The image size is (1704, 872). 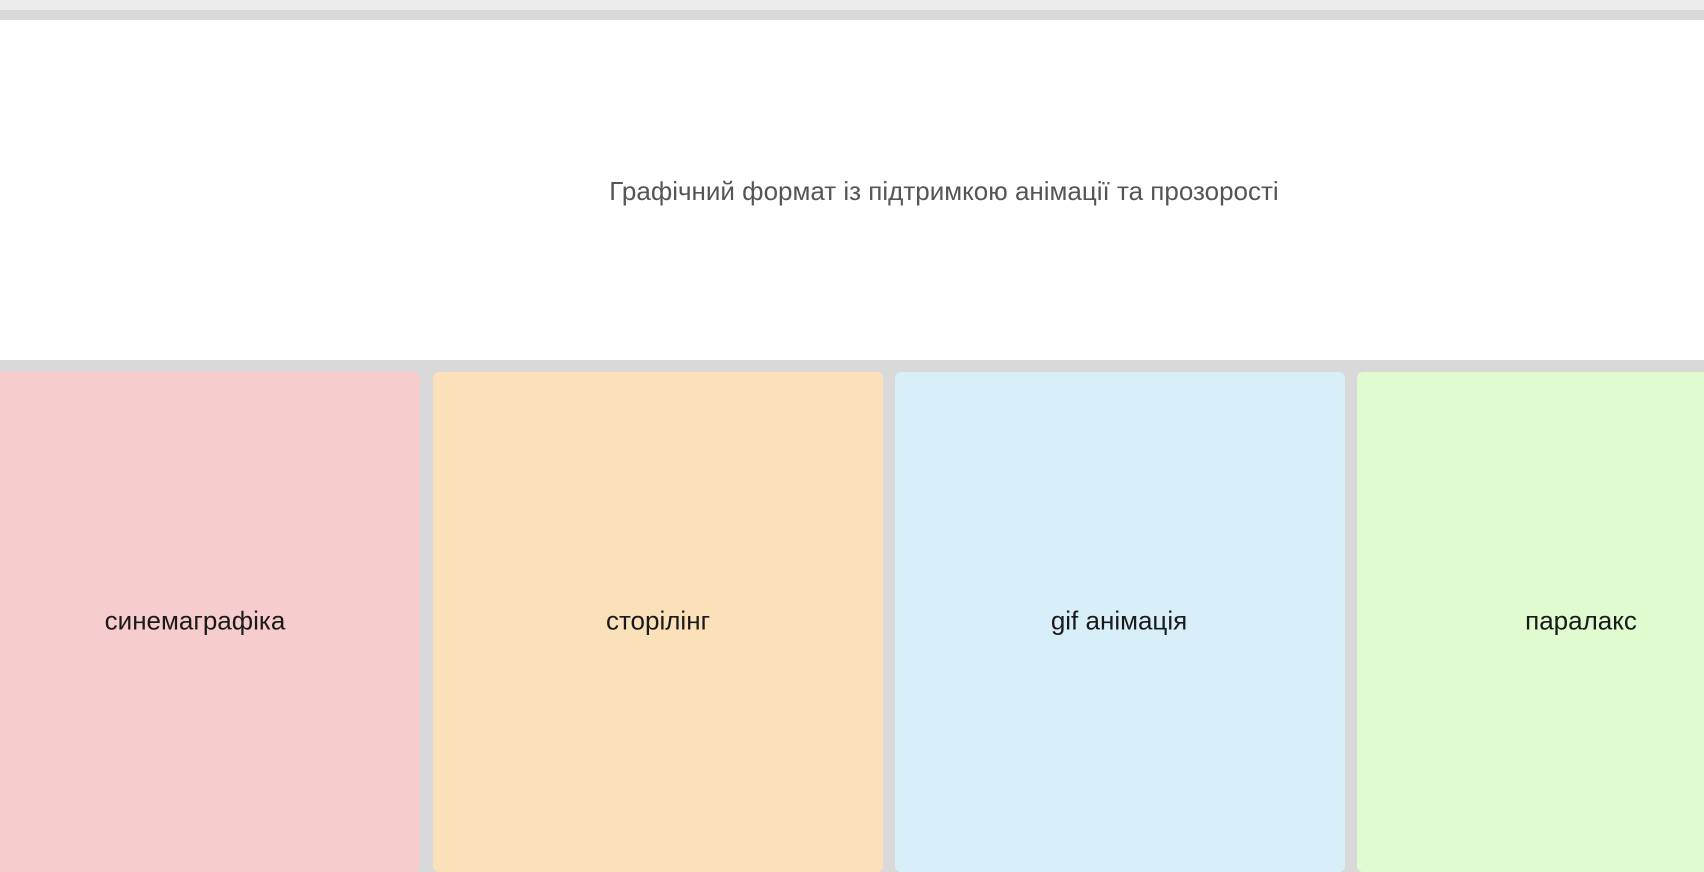 I want to click on answer-option-1-label: синемаграфіка, so click(x=195, y=620).